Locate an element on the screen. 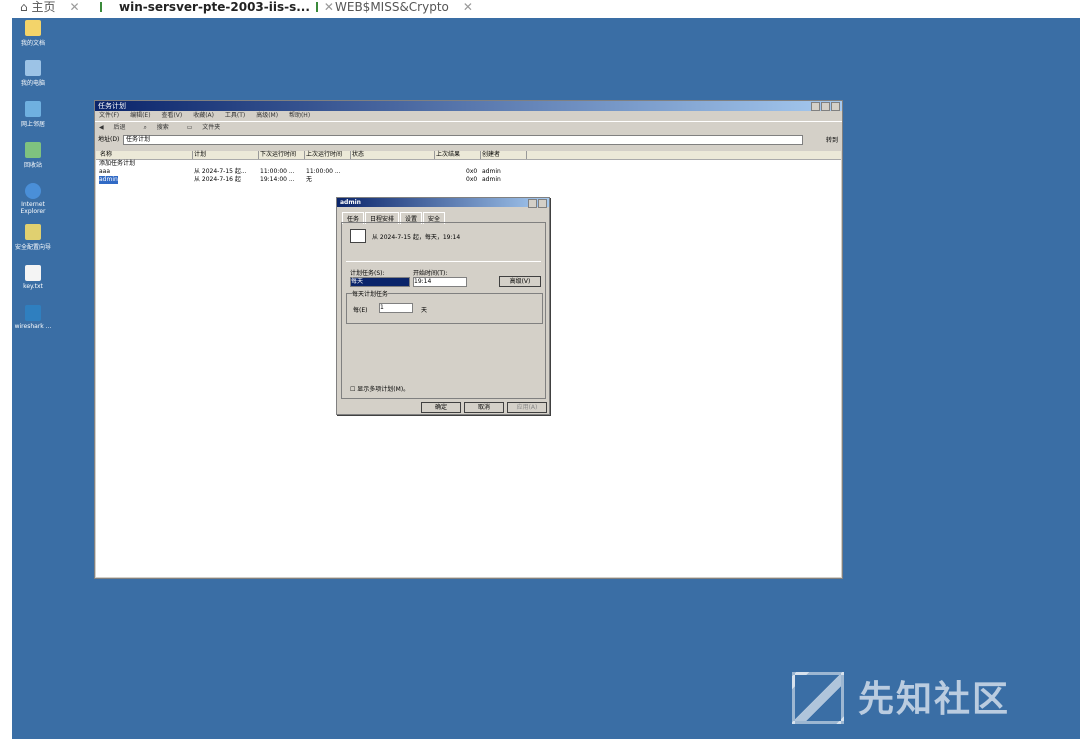 This screenshot has width=1080, height=739. menu-advanced: 高级(M) is located at coordinates (267, 115).